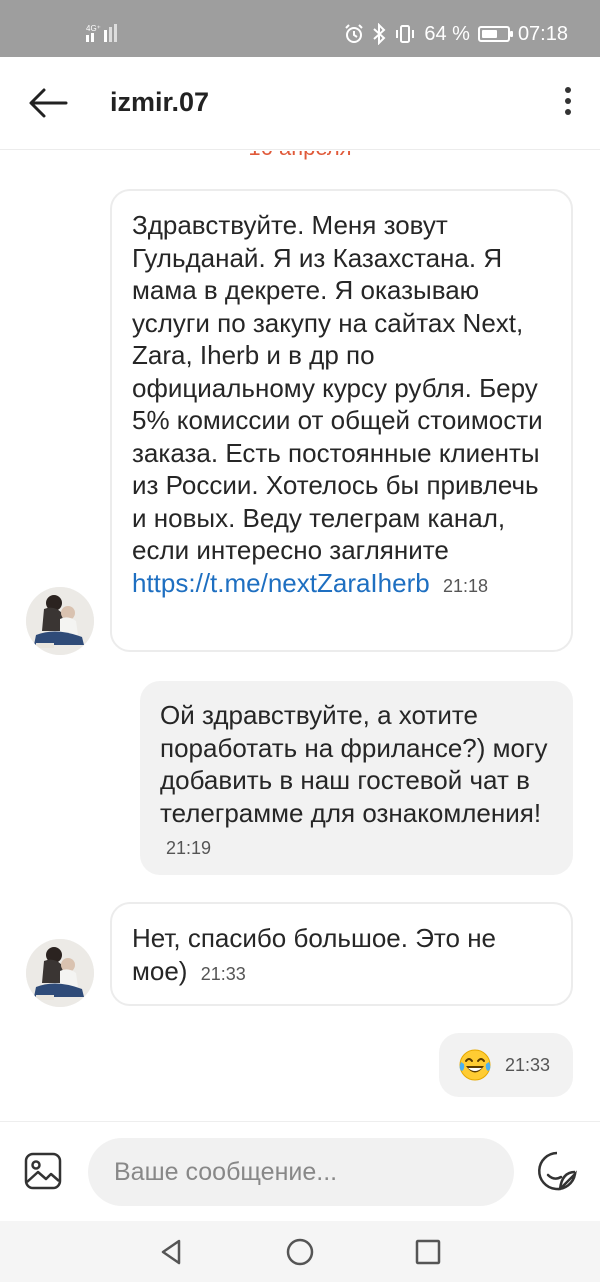  Describe the element at coordinates (542, 33) in the screenshot. I see `status-time: 07:18` at that location.